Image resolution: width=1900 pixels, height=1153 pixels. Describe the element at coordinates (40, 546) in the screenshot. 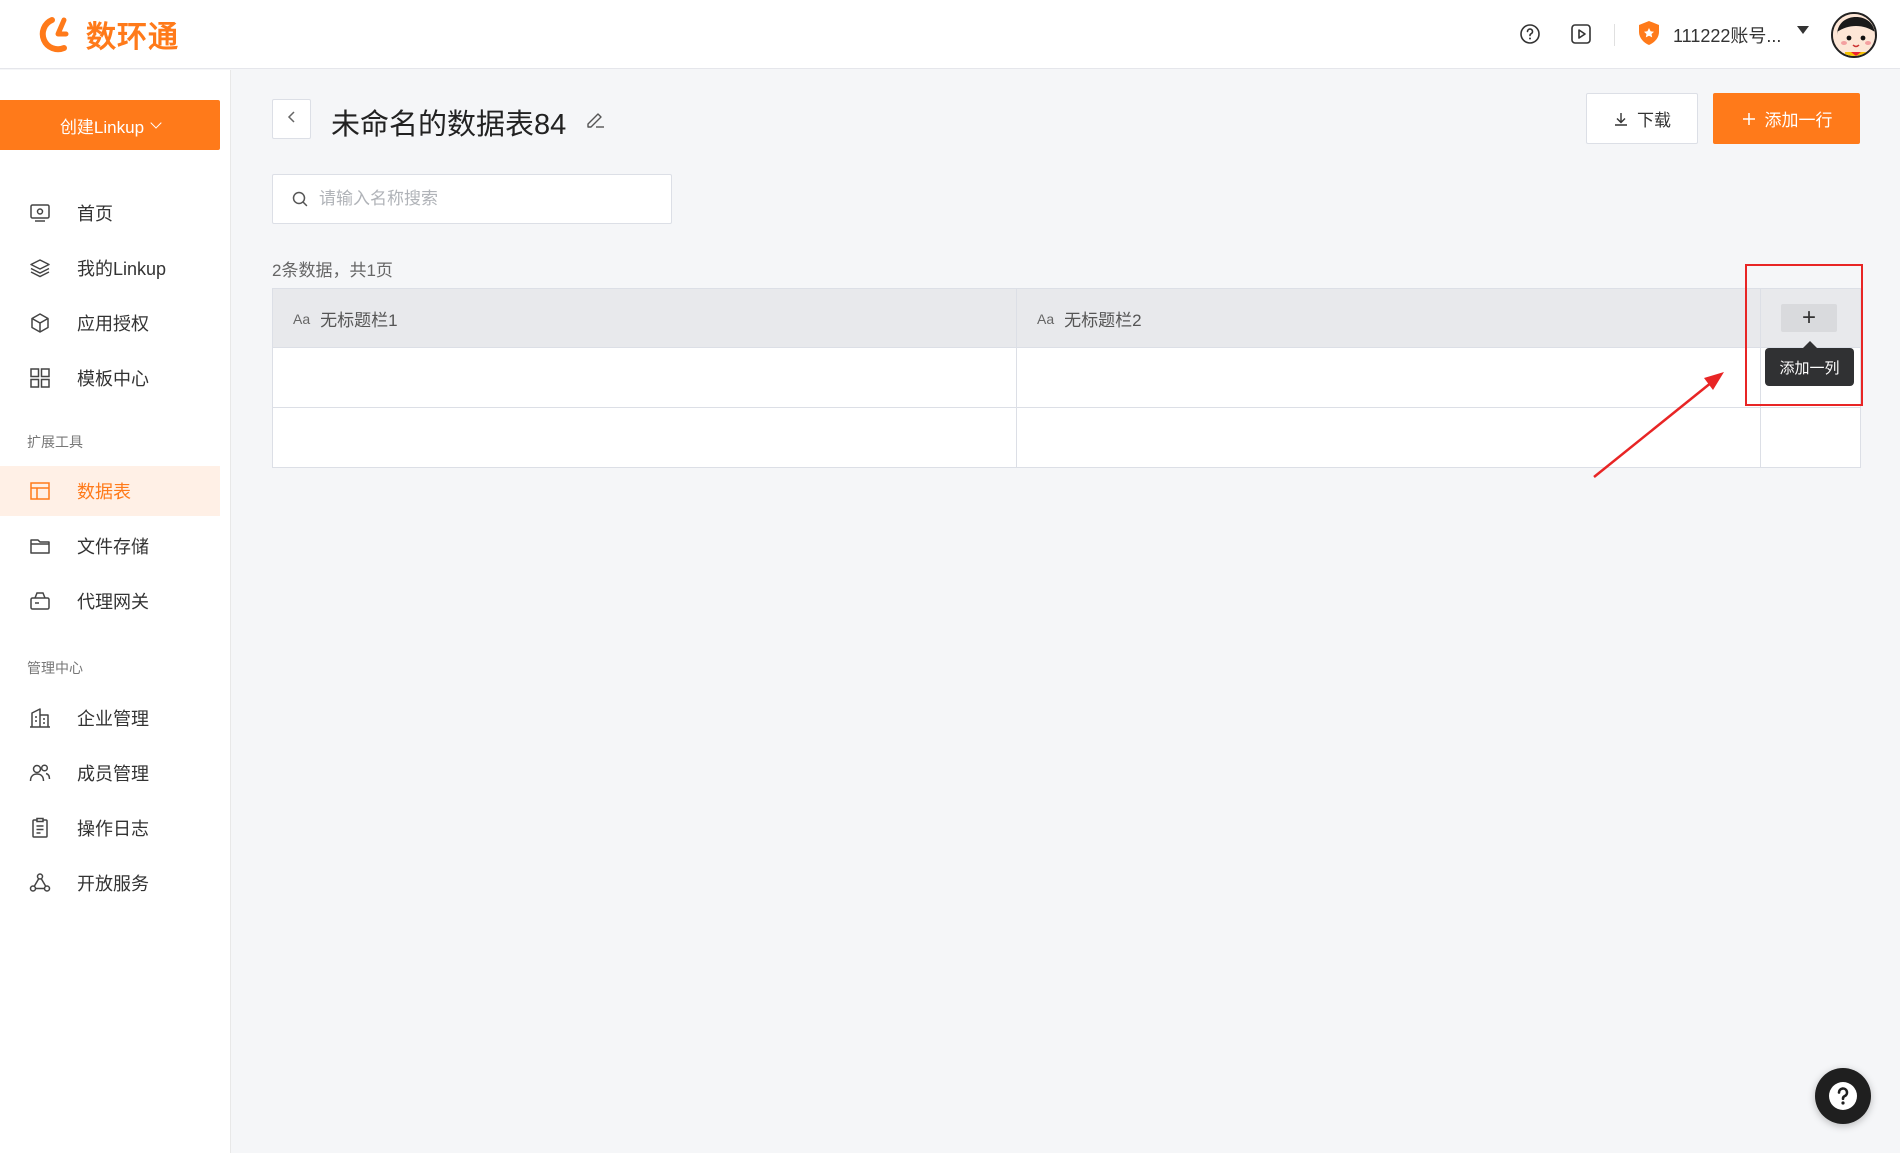

I see `folder-icon` at that location.